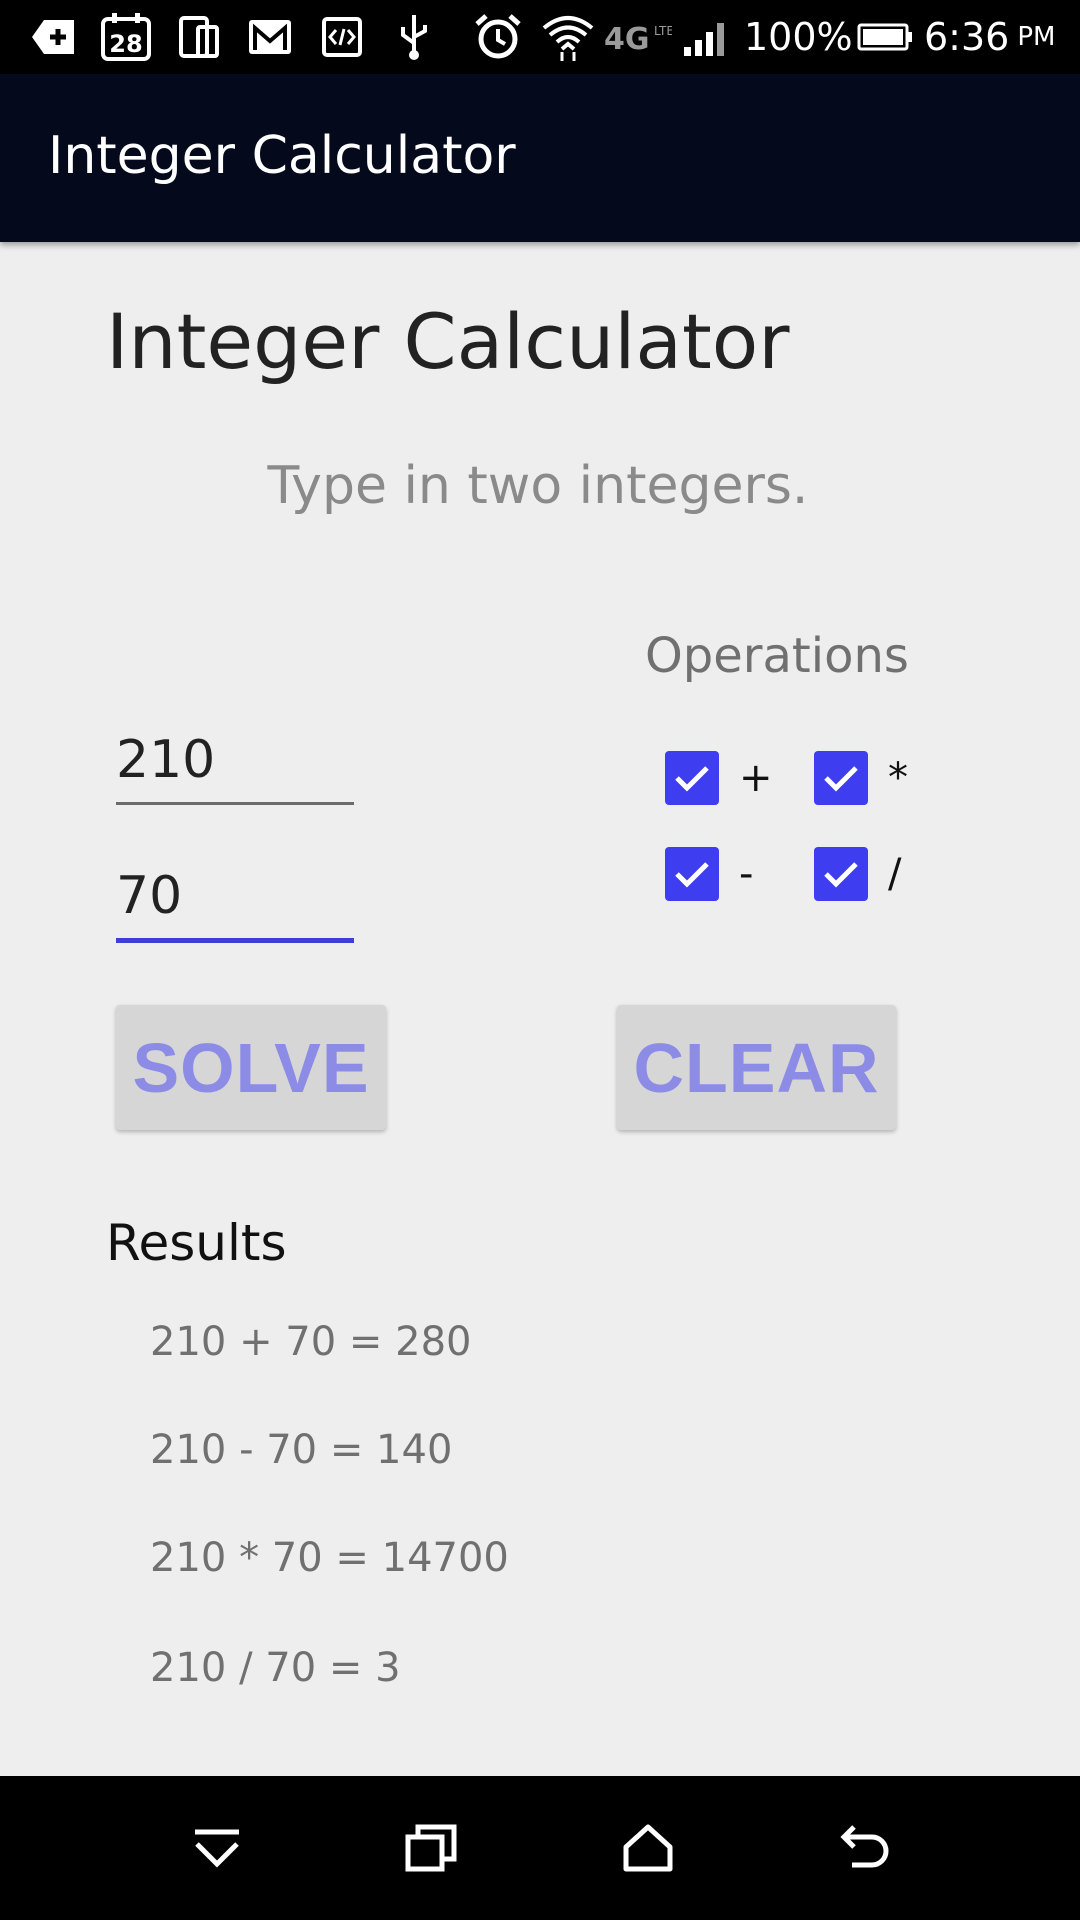 This screenshot has height=1920, width=1080. Describe the element at coordinates (967, 37) in the screenshot. I see `clock-time: 6:36` at that location.